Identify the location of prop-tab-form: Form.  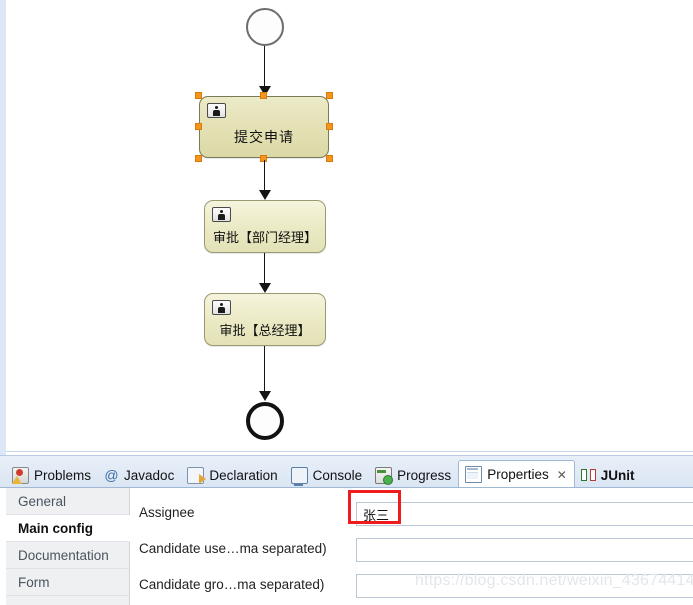
(67, 582).